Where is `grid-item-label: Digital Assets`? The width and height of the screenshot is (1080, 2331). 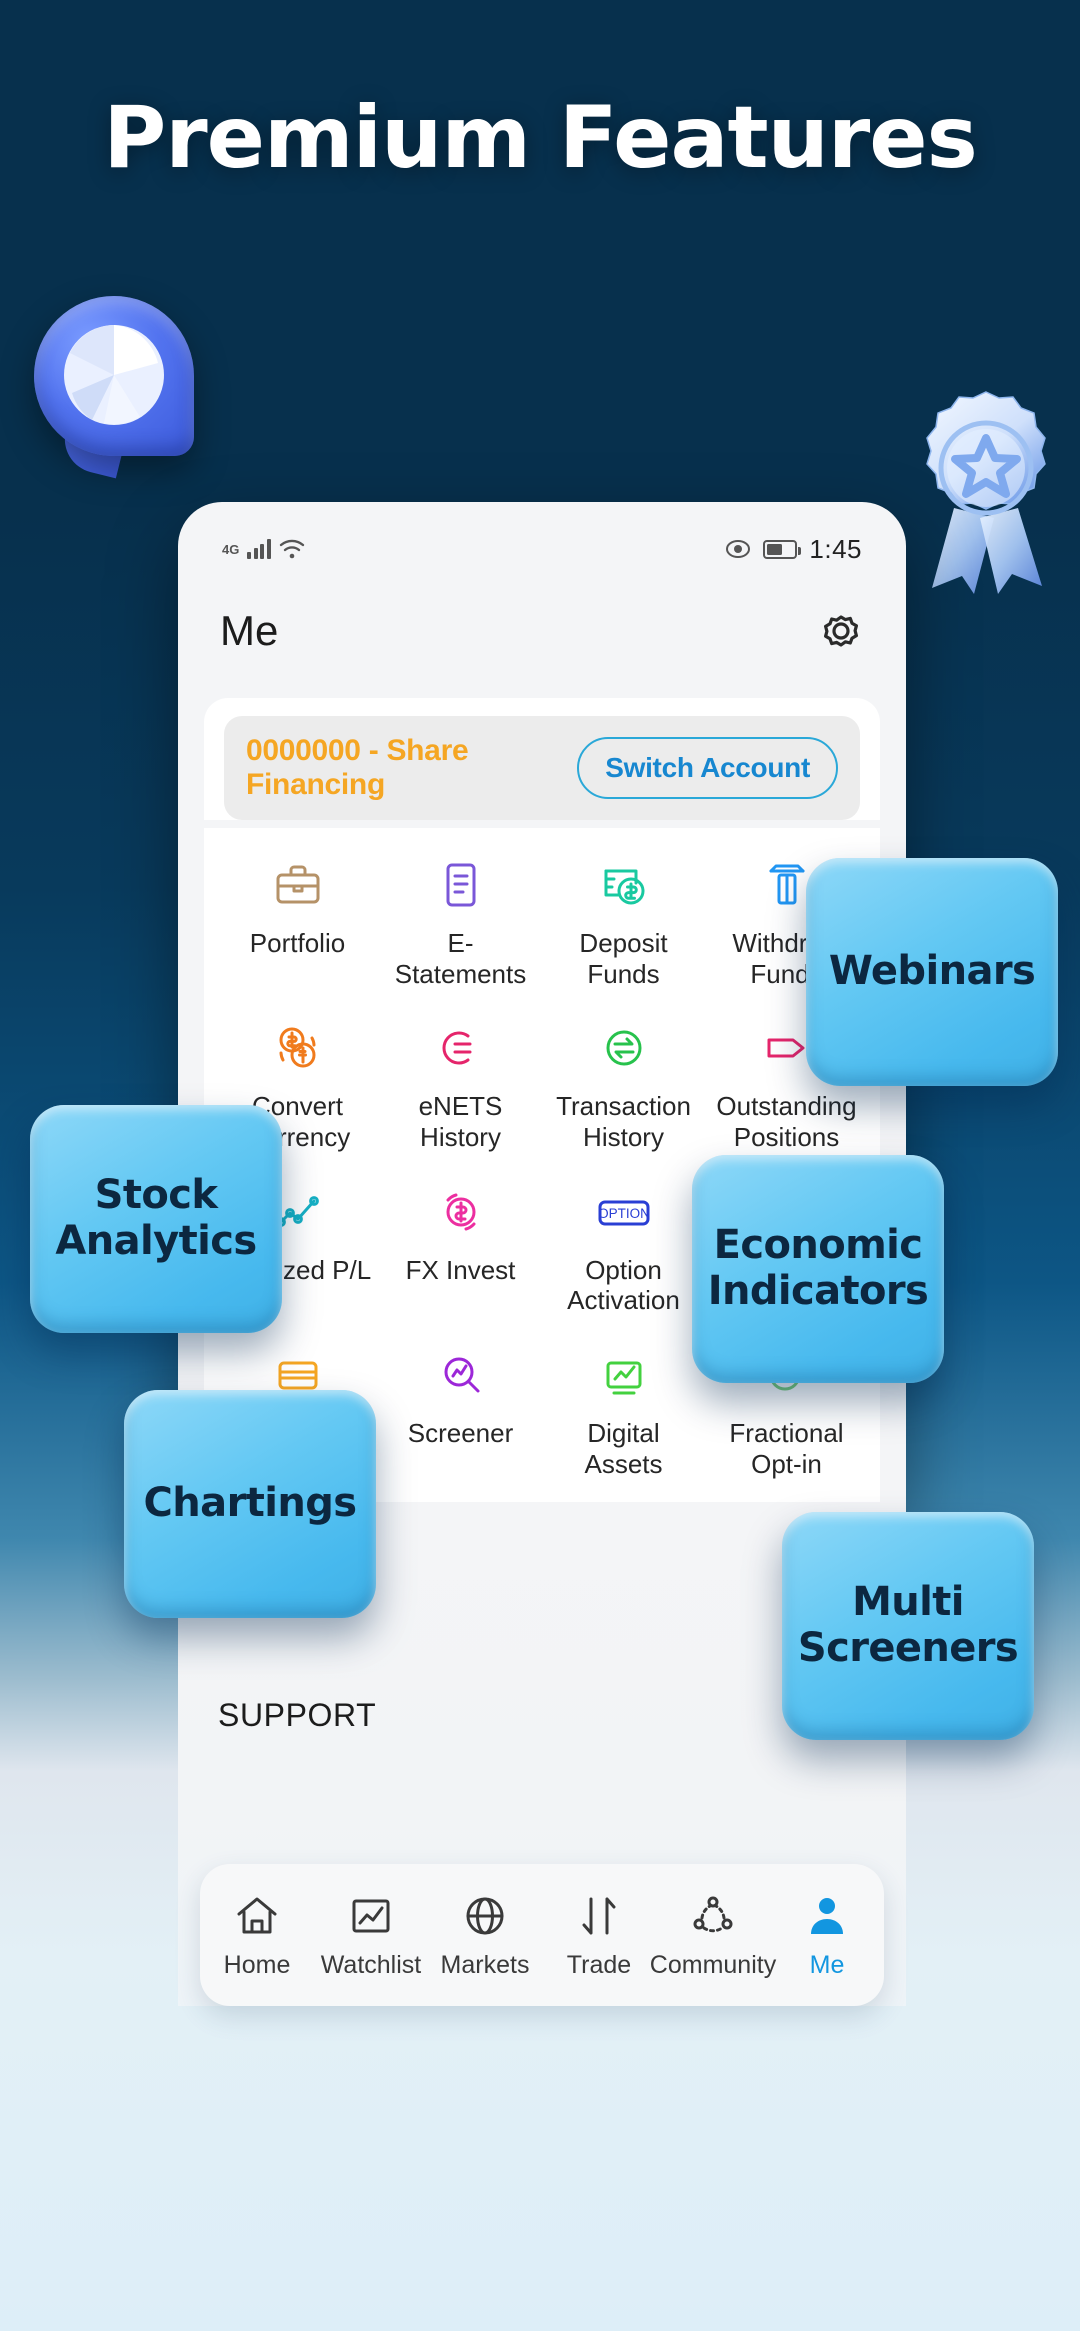 grid-item-label: Digital Assets is located at coordinates (623, 1448).